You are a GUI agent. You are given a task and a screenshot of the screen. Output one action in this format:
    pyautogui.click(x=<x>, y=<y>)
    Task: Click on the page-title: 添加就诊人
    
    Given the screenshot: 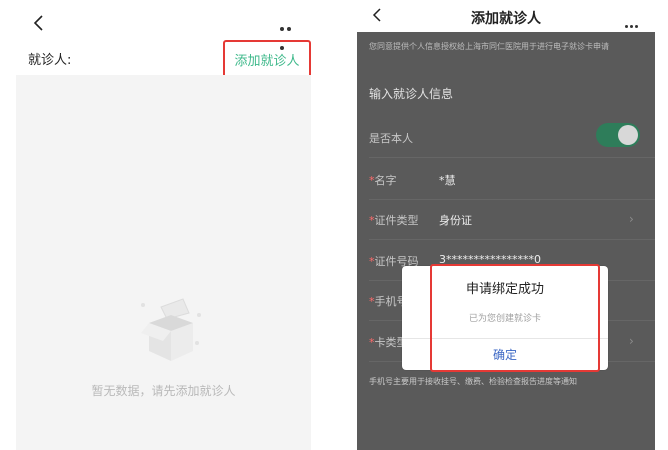 What is the action you would take?
    pyautogui.click(x=506, y=19)
    